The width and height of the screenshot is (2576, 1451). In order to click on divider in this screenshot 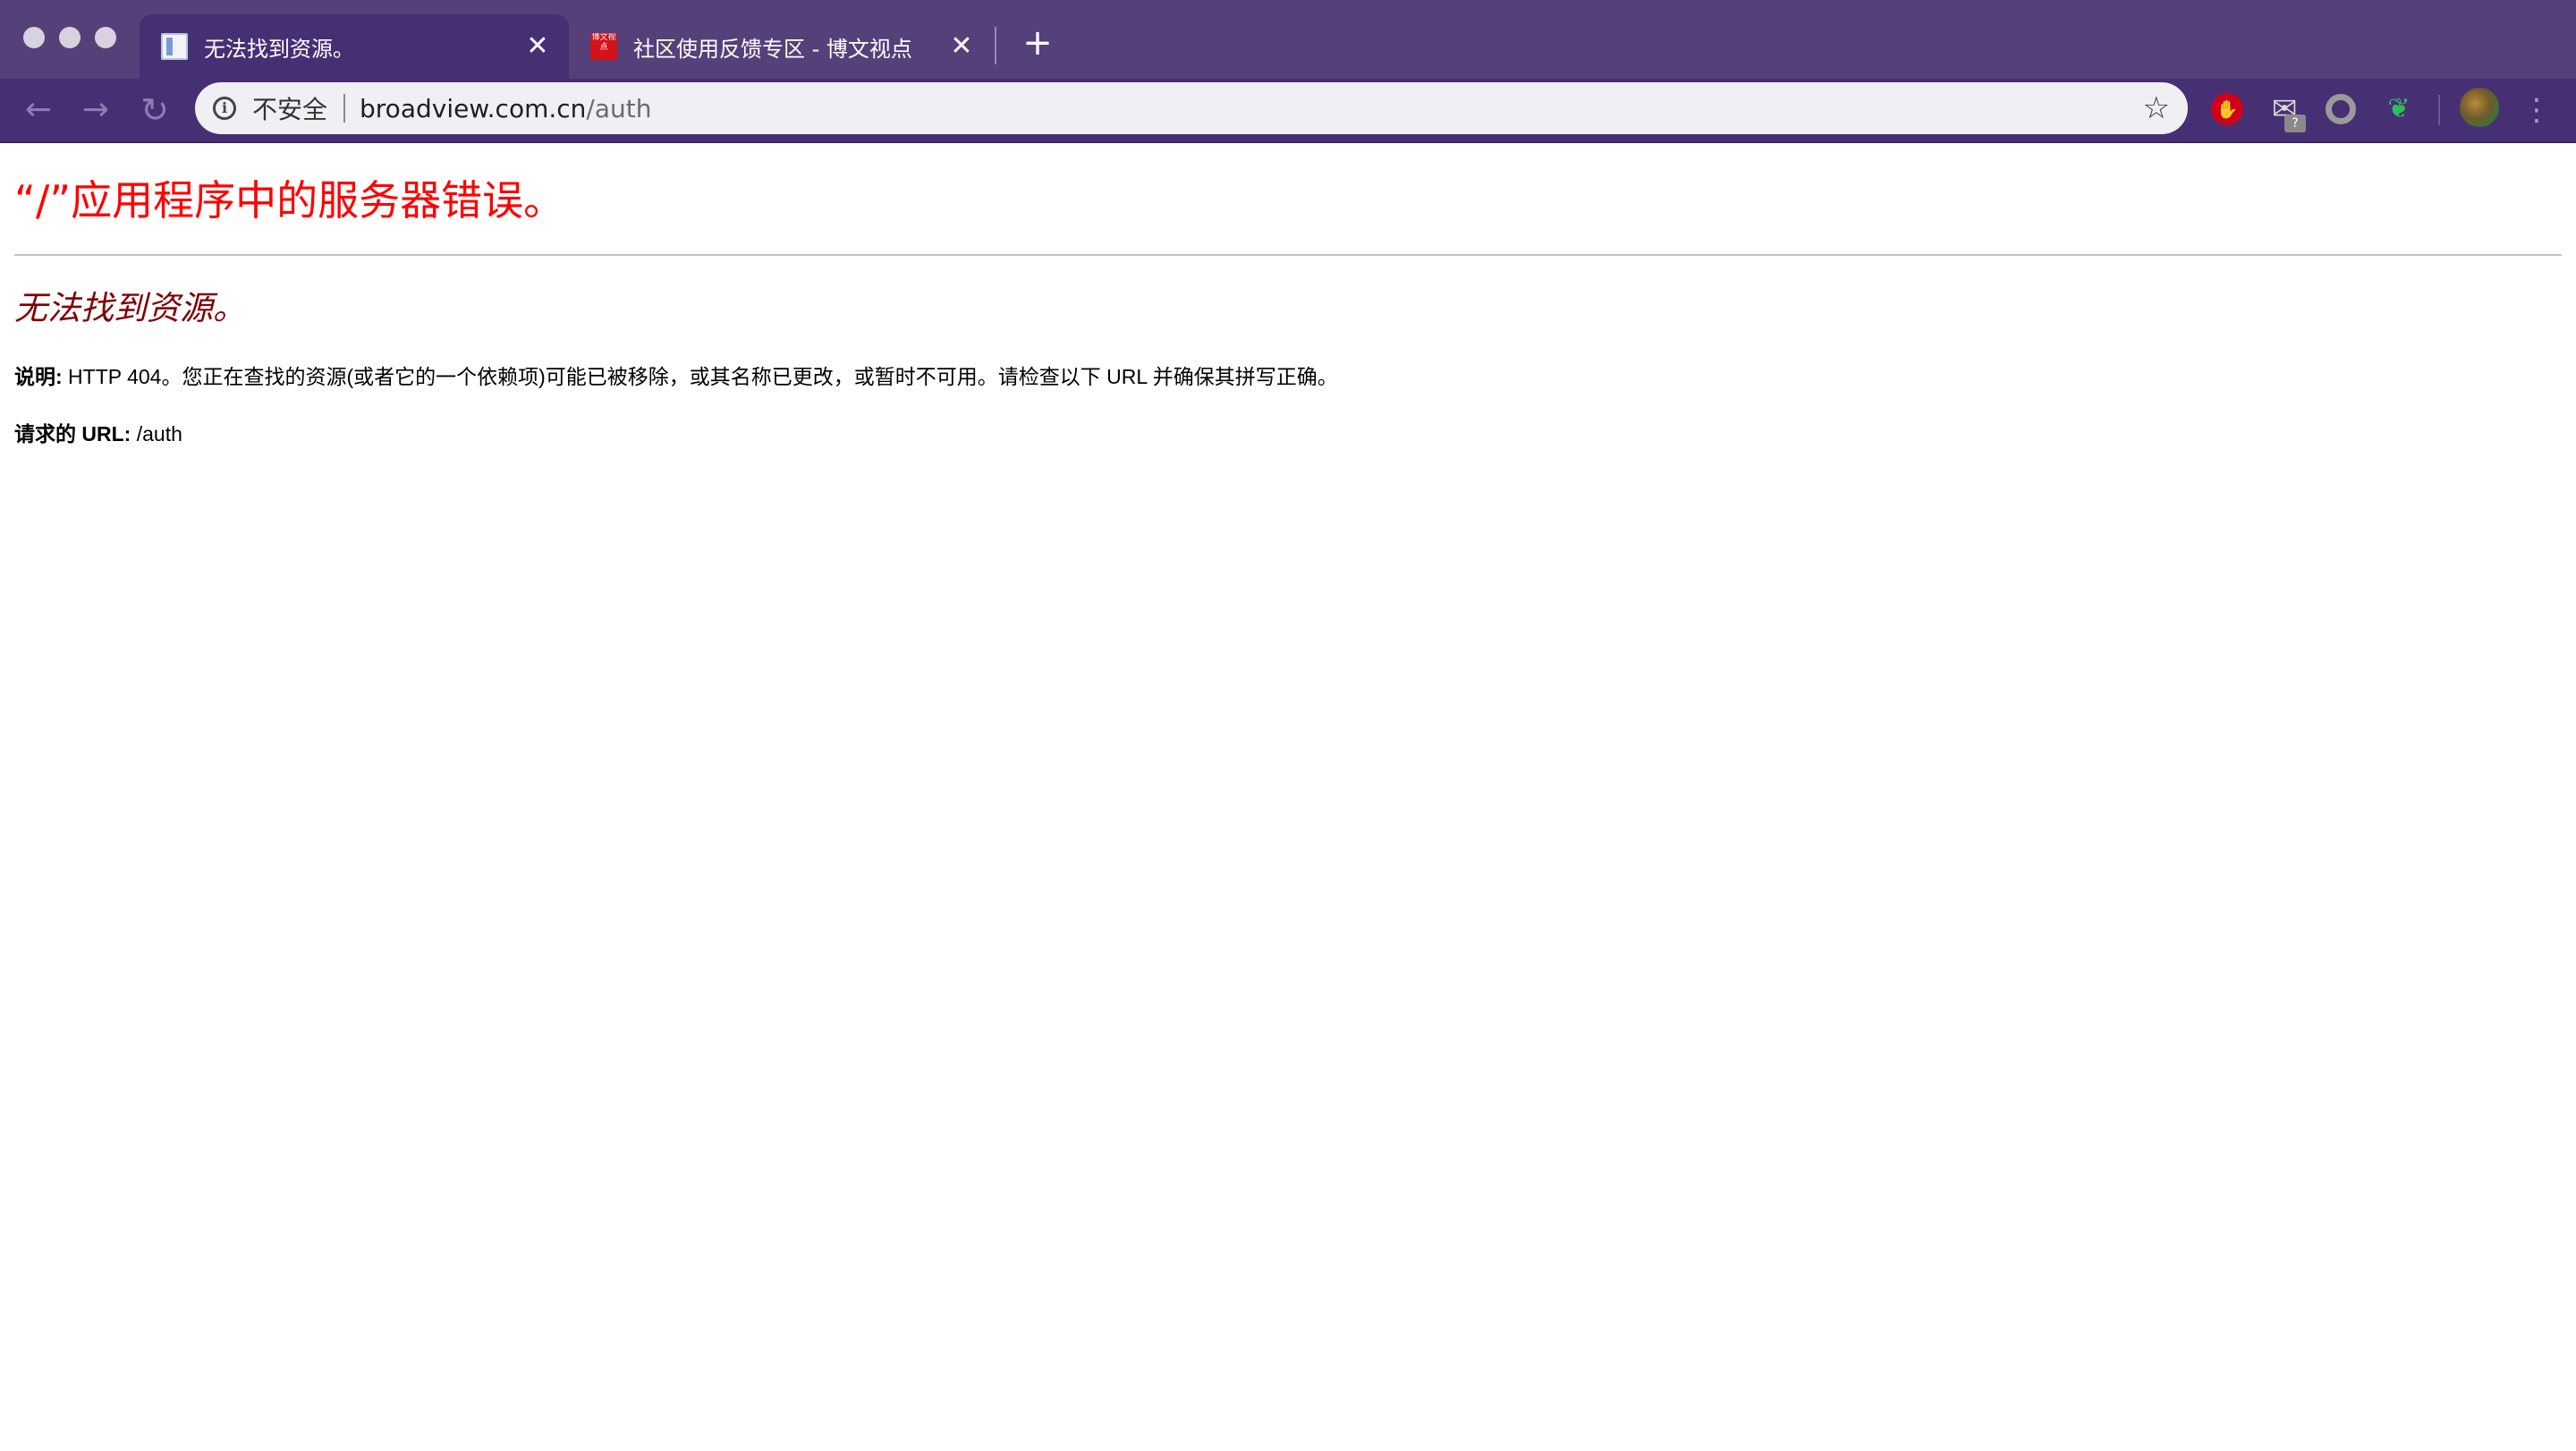, I will do `click(1288, 255)`.